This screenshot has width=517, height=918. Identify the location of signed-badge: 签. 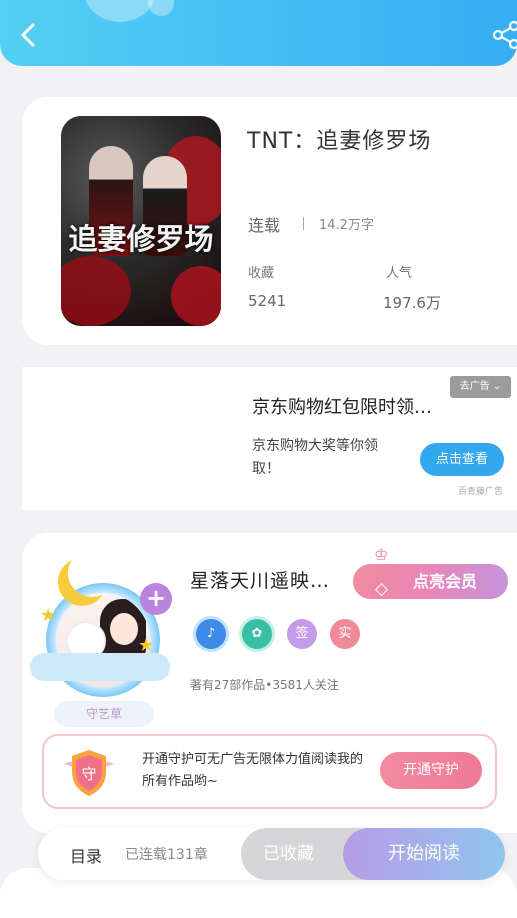
(302, 634).